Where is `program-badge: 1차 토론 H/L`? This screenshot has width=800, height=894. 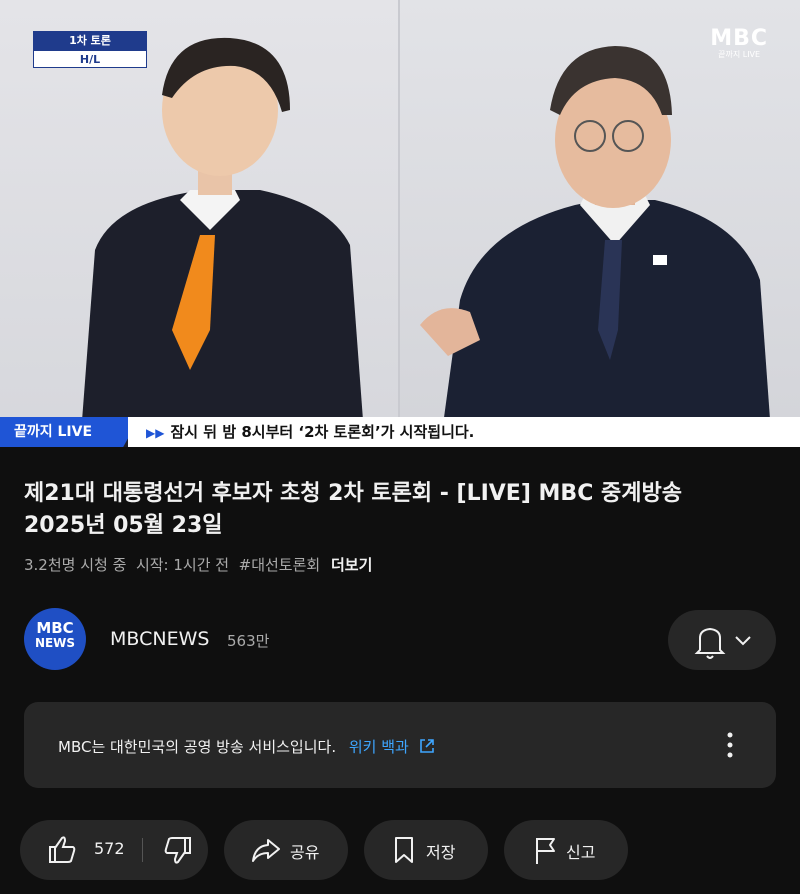 program-badge: 1차 토론 H/L is located at coordinates (90, 50).